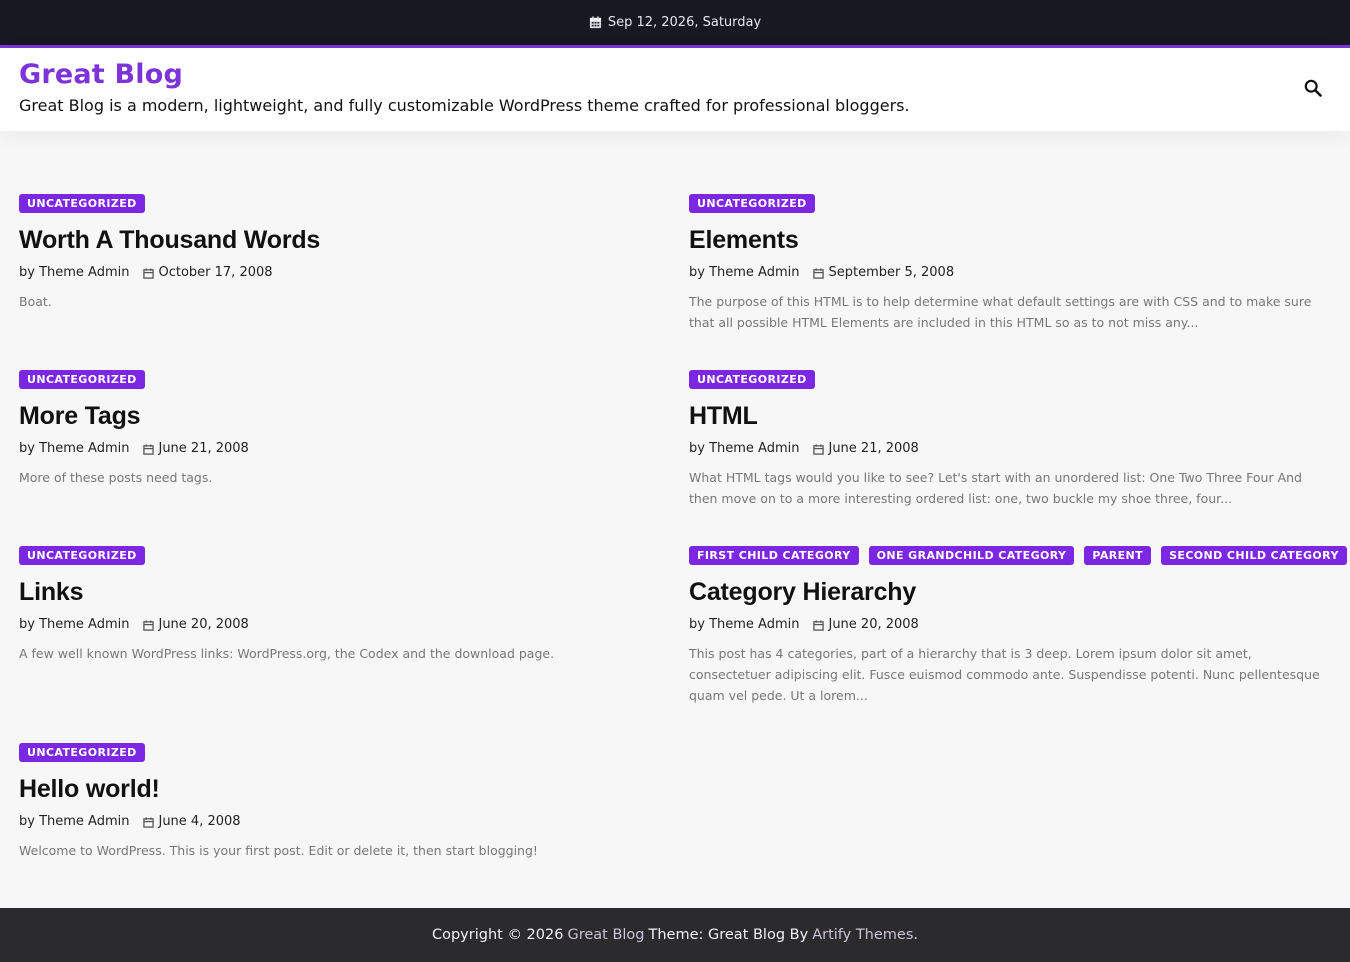 This screenshot has width=1350, height=962. Describe the element at coordinates (101, 75) in the screenshot. I see `site-title-link: Great Blog` at that location.